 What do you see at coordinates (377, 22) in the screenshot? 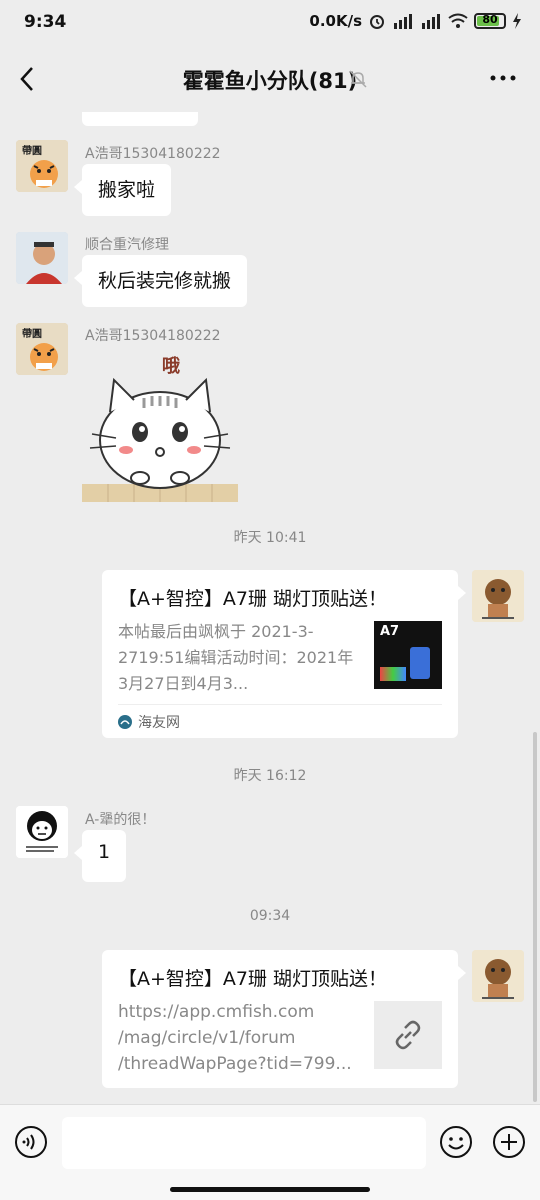
I see `alarm-icon` at bounding box center [377, 22].